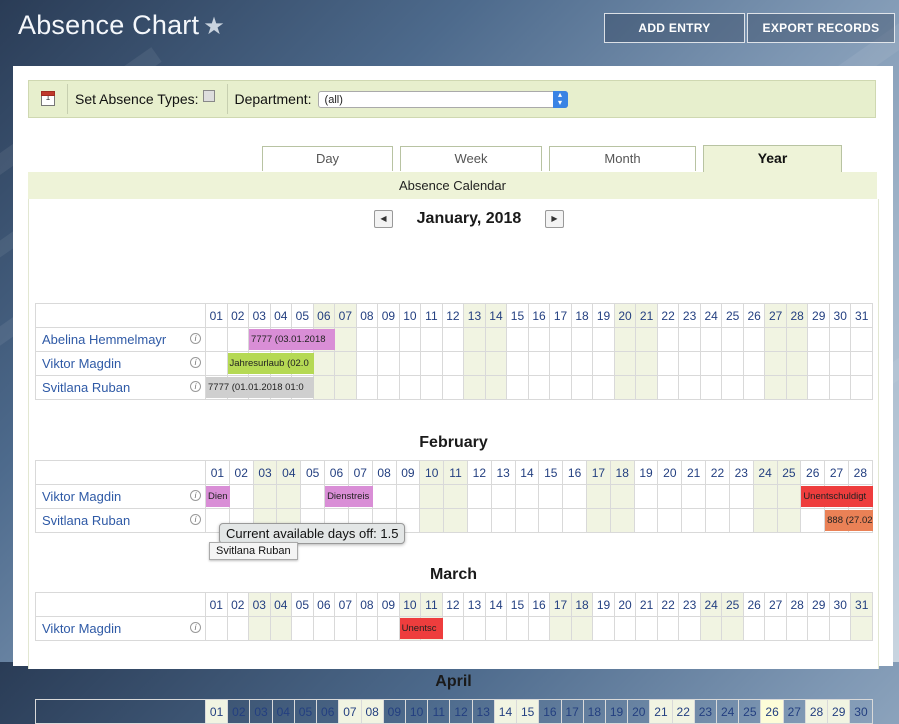  What do you see at coordinates (305, 711) in the screenshot?
I see `day-header: 05` at bounding box center [305, 711].